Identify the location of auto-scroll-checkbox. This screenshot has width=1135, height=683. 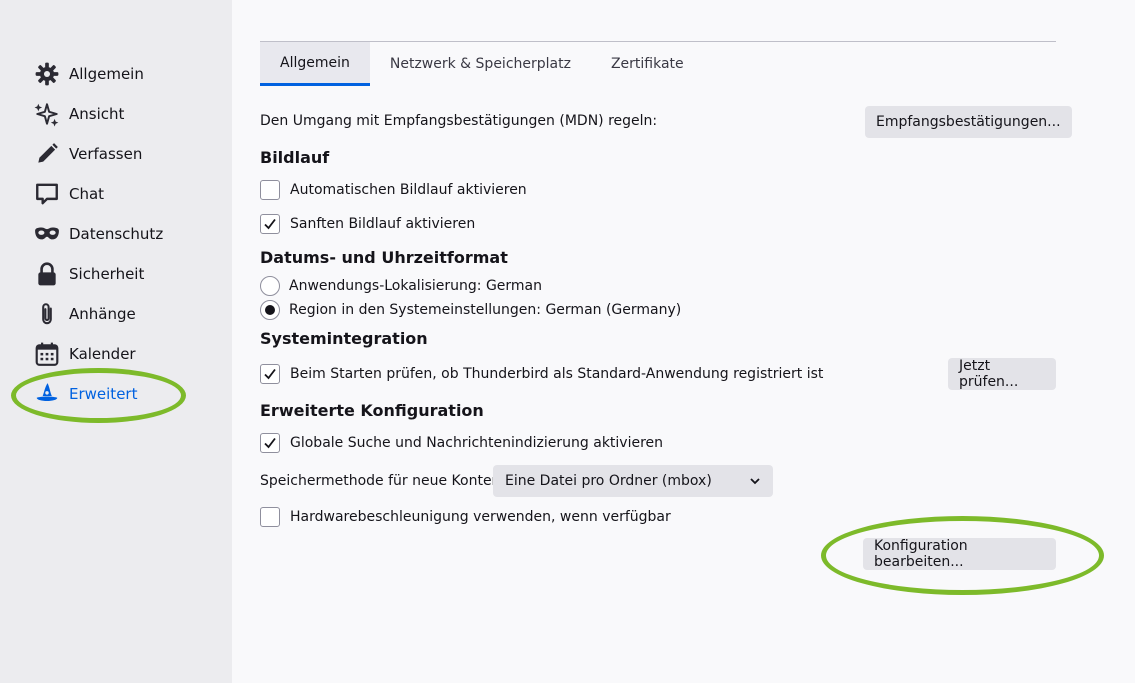
(270, 190).